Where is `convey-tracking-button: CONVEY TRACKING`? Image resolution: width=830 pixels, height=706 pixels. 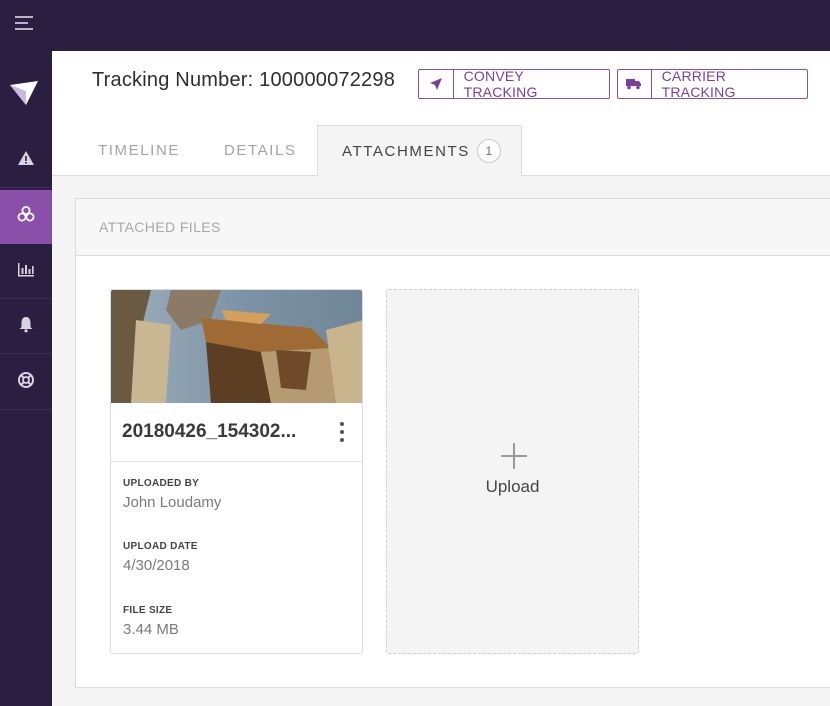 convey-tracking-button: CONVEY TRACKING is located at coordinates (514, 84).